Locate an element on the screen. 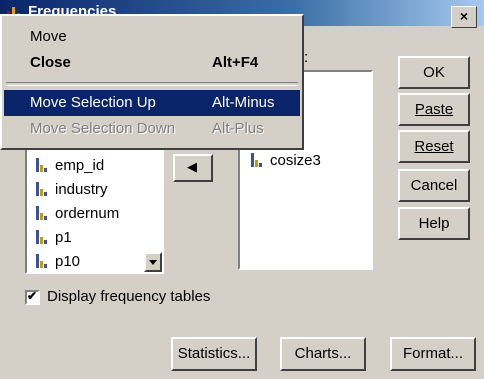 The width and height of the screenshot is (484, 379). list-item-label: industry is located at coordinates (81, 189).